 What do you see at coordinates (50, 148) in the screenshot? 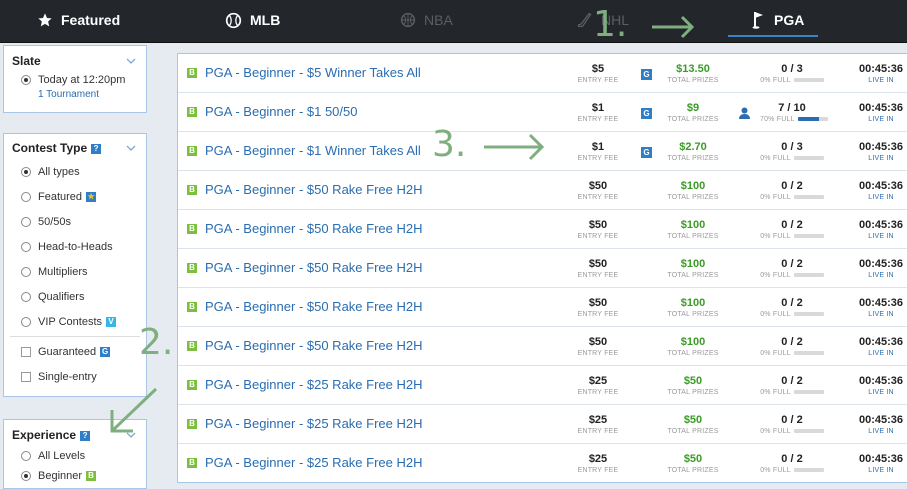
I see `contest-type-title: Contest Type` at bounding box center [50, 148].